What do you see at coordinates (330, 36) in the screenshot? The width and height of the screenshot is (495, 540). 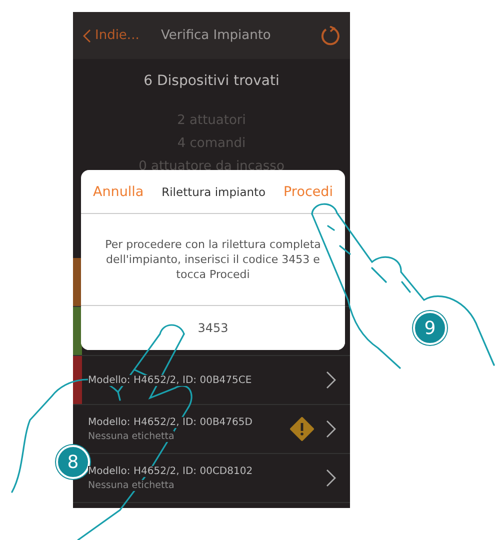 I see `refresh-icon` at bounding box center [330, 36].